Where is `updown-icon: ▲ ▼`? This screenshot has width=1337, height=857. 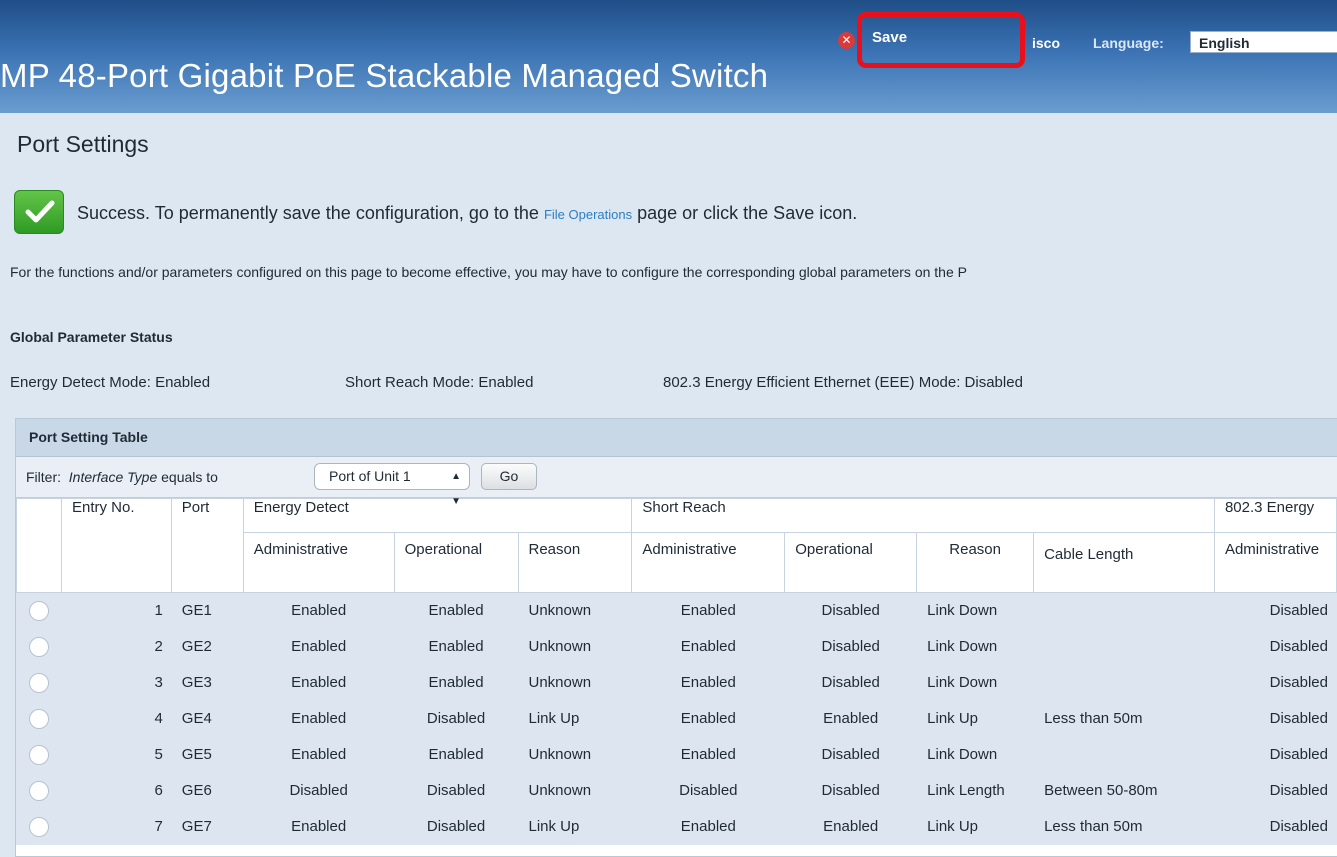 updown-icon: ▲ ▼ is located at coordinates (456, 489).